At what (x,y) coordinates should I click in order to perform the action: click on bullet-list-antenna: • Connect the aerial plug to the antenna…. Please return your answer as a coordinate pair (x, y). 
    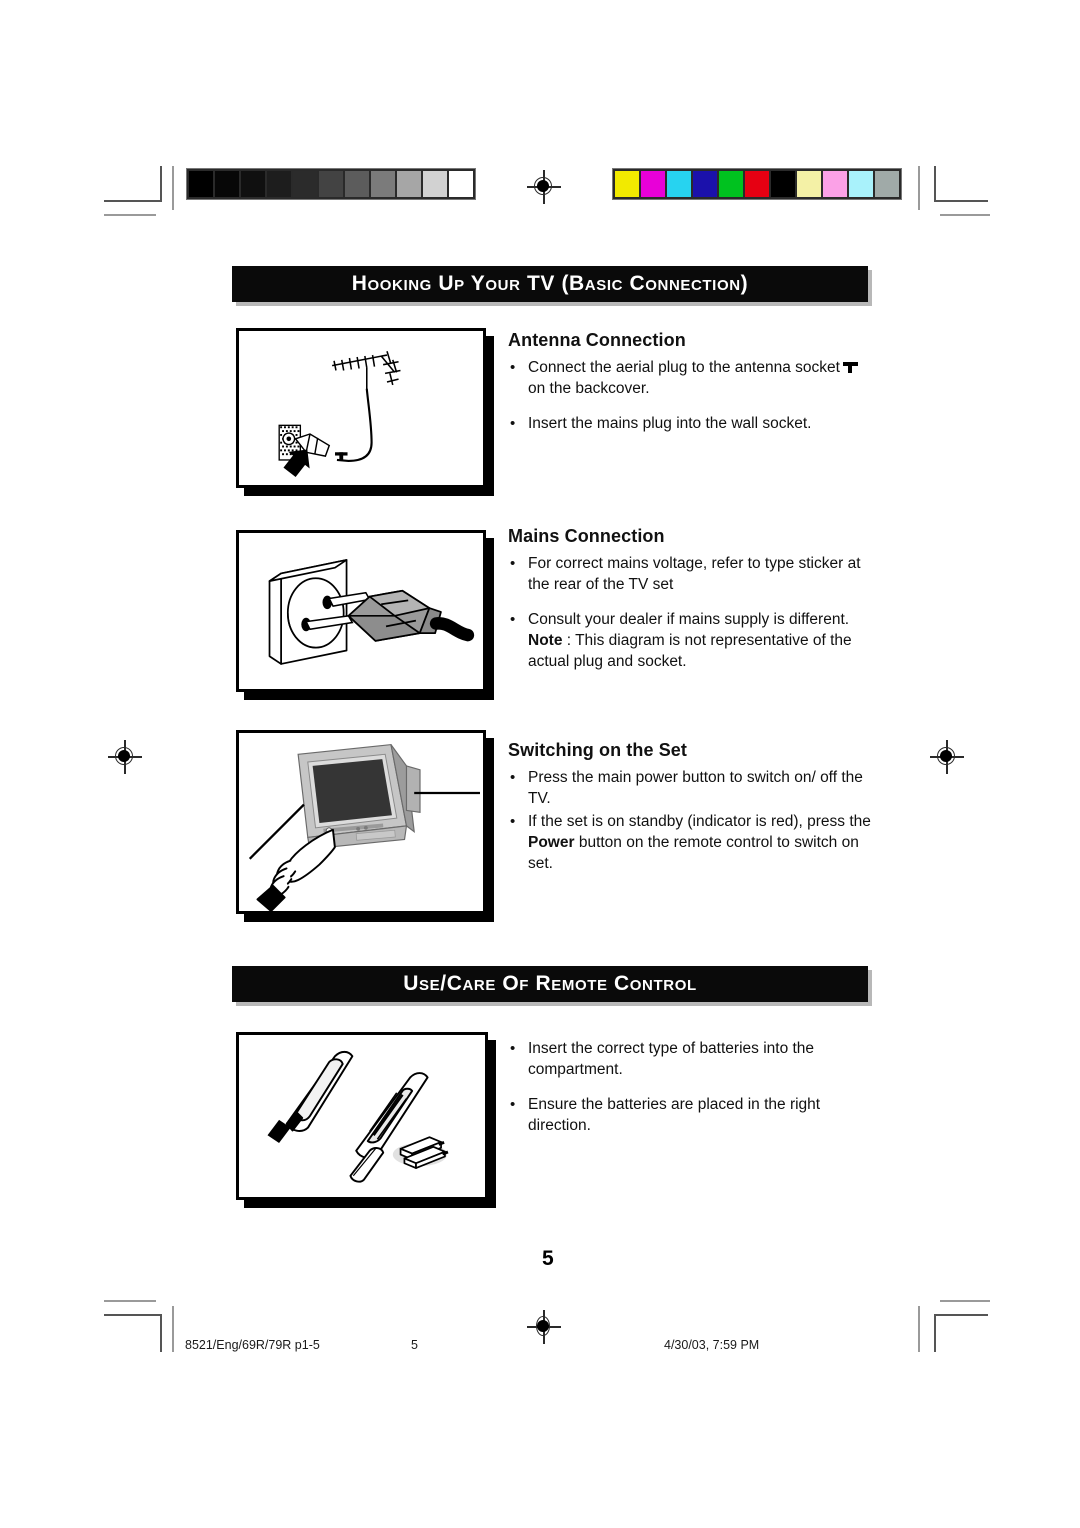
    Looking at the image, I should click on (692, 395).